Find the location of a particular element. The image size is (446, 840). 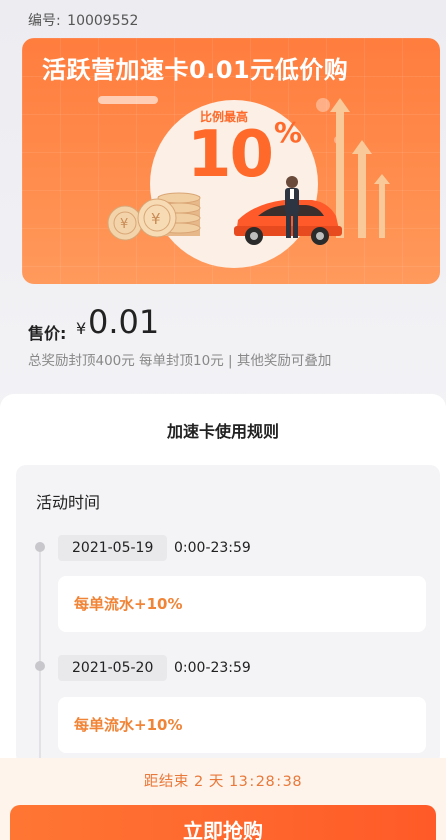

product-code-label: 编号: is located at coordinates (44, 21).